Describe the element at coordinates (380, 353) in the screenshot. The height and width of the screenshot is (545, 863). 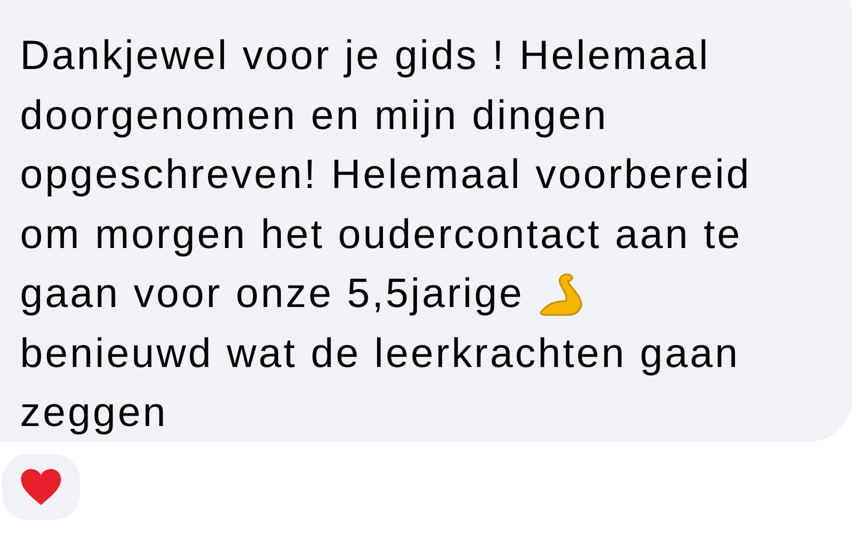
I see `message-text: benieuwd wat de leerkrachten gaan` at that location.